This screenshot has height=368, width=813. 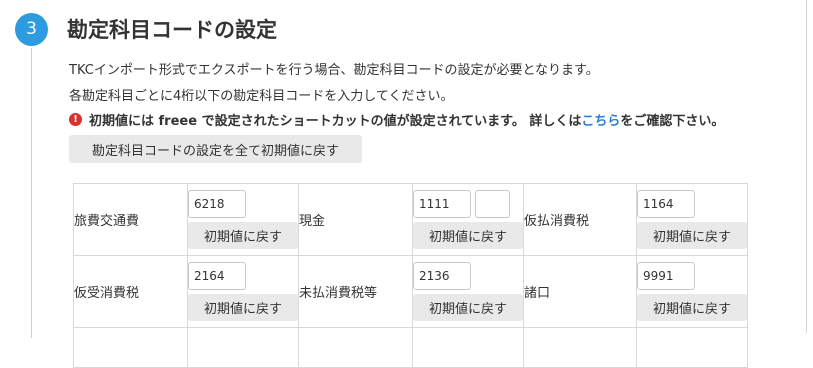 What do you see at coordinates (492, 204) in the screenshot?
I see `sub-account-code-input` at bounding box center [492, 204].